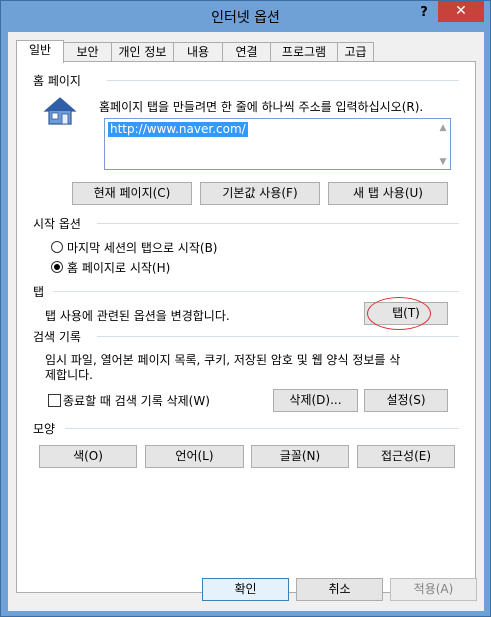  I want to click on title-bar: 인터넷 옵션 ? ✕, so click(245, 16).